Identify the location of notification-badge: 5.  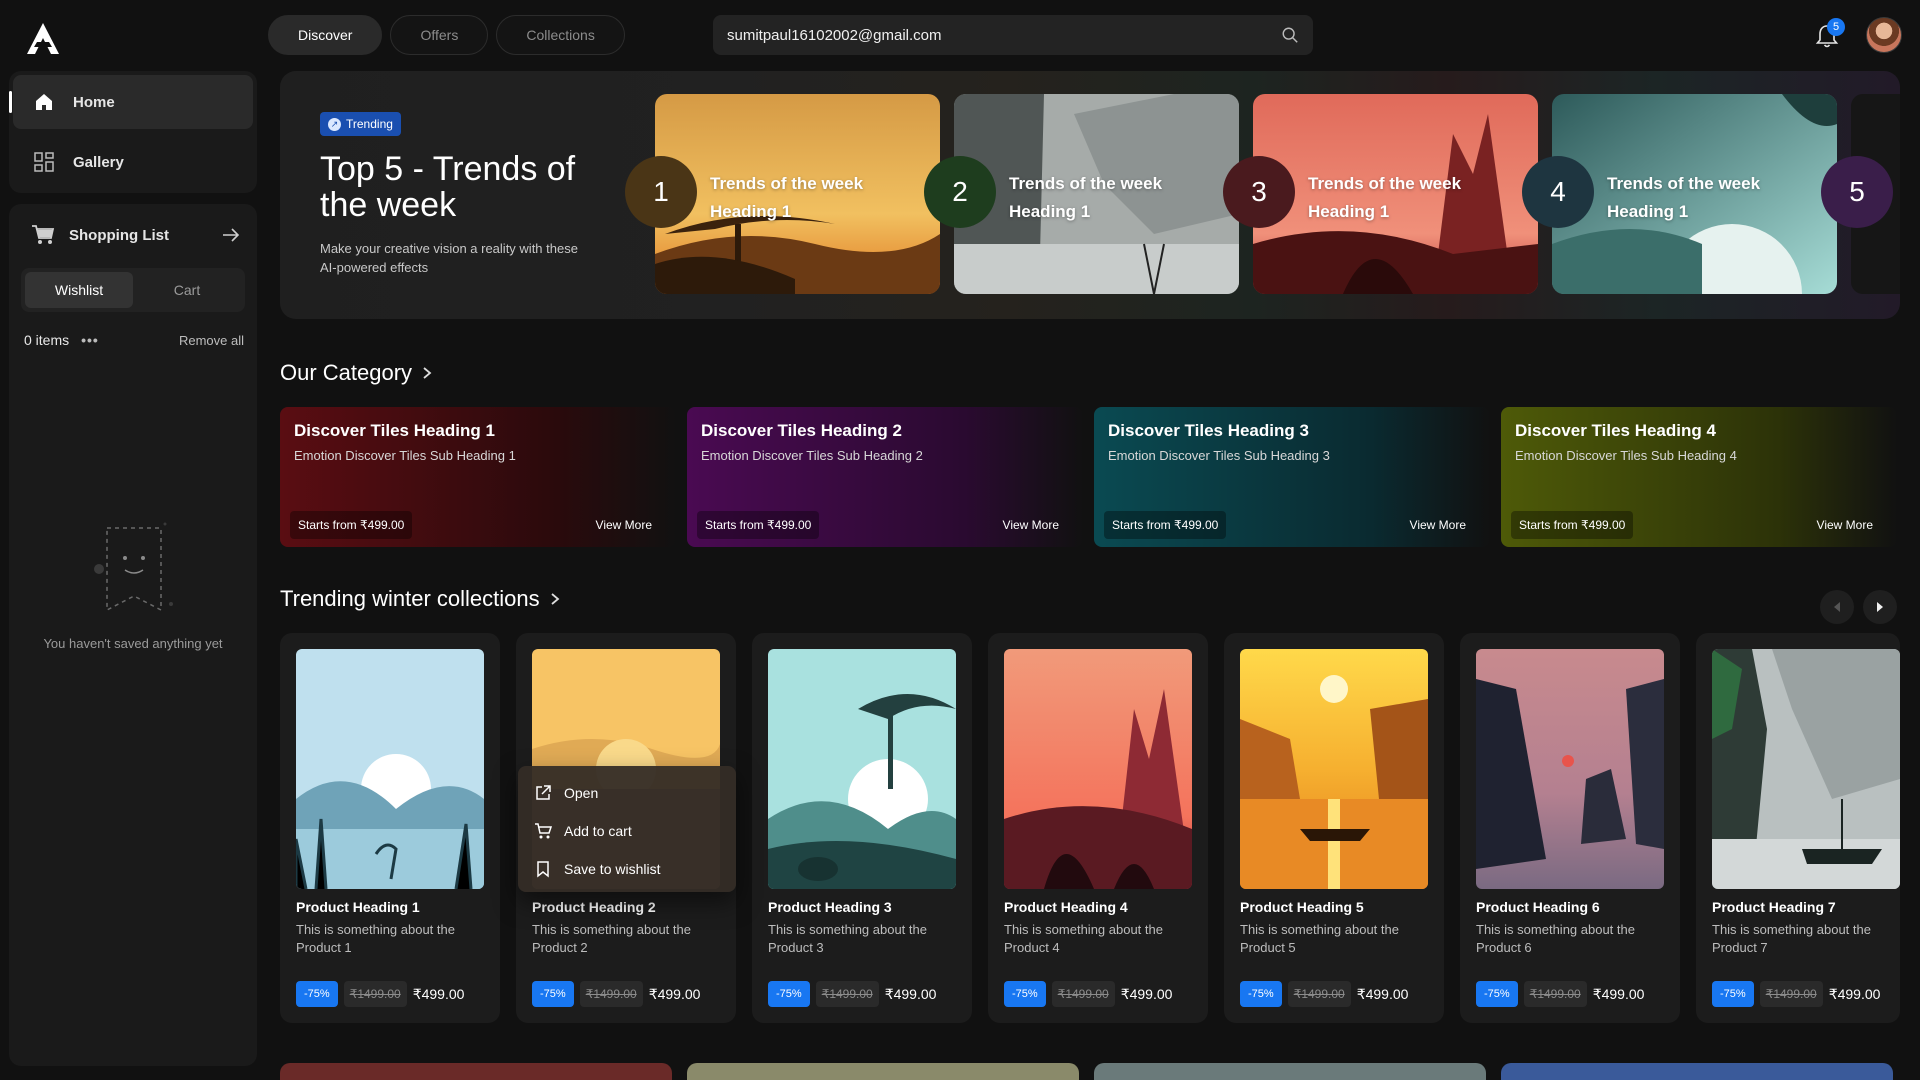
(1836, 27).